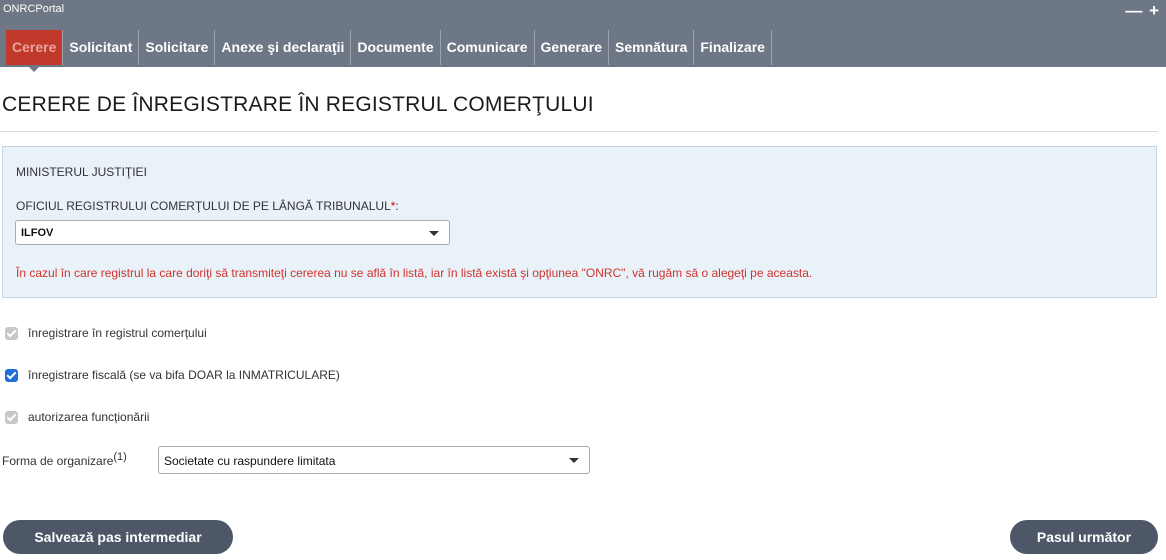 The width and height of the screenshot is (1166, 560). Describe the element at coordinates (488, 47) in the screenshot. I see `tab-comunicare: Comunicare` at that location.